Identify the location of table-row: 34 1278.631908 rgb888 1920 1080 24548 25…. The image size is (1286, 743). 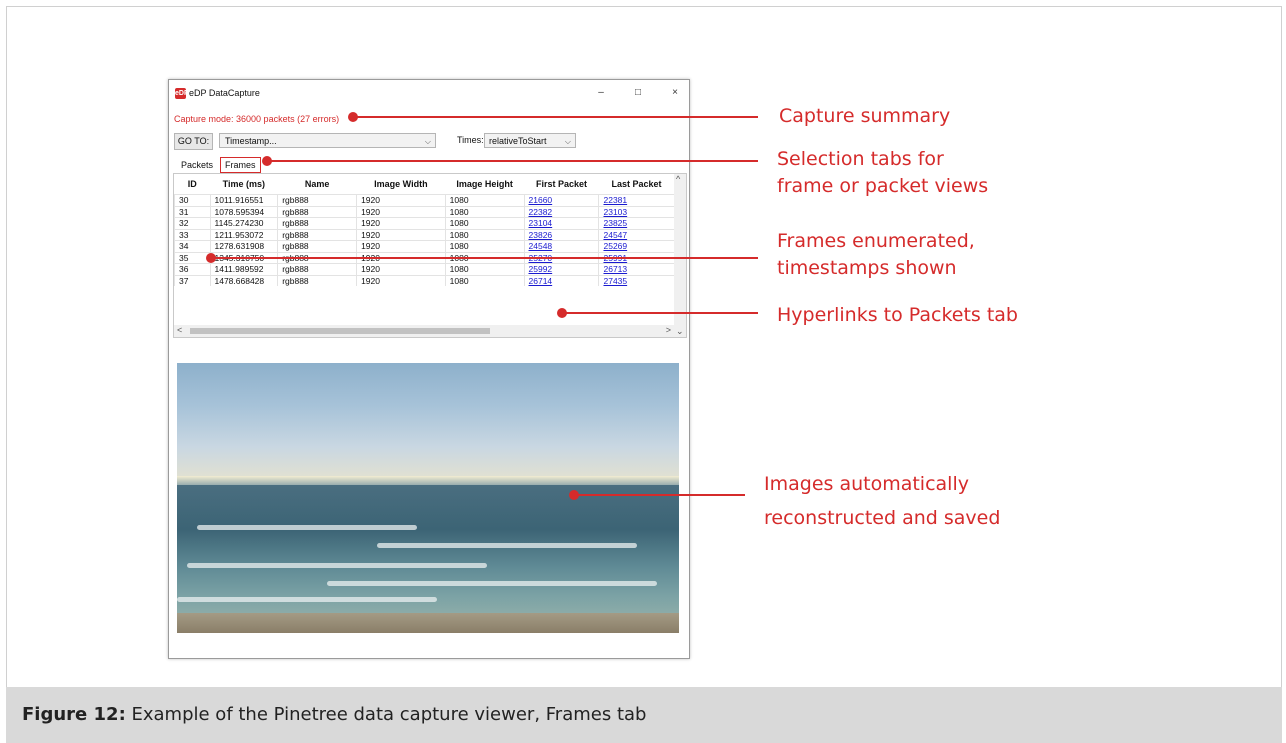
(424, 246).